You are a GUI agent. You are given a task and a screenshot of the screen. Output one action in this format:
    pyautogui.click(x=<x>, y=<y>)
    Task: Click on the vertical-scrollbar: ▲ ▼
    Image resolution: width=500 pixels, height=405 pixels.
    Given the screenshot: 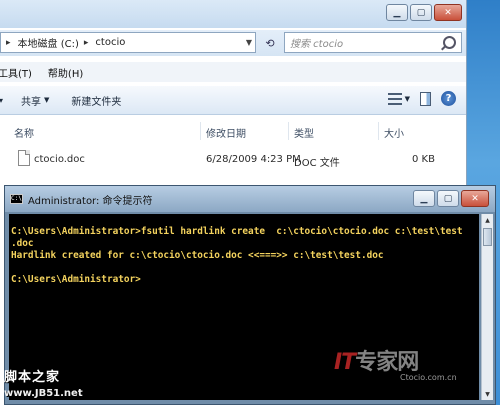 What is the action you would take?
    pyautogui.click(x=487, y=307)
    